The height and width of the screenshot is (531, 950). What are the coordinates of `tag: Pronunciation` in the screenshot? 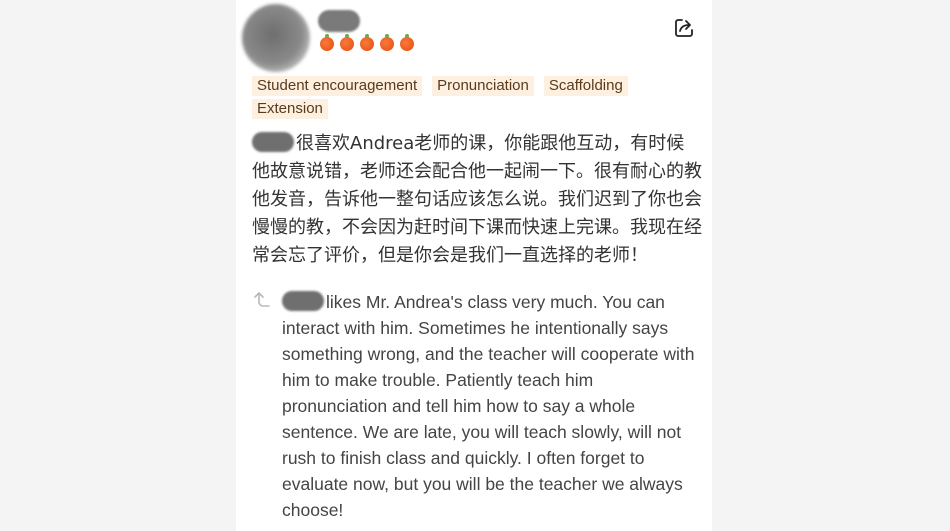 It's located at (483, 86).